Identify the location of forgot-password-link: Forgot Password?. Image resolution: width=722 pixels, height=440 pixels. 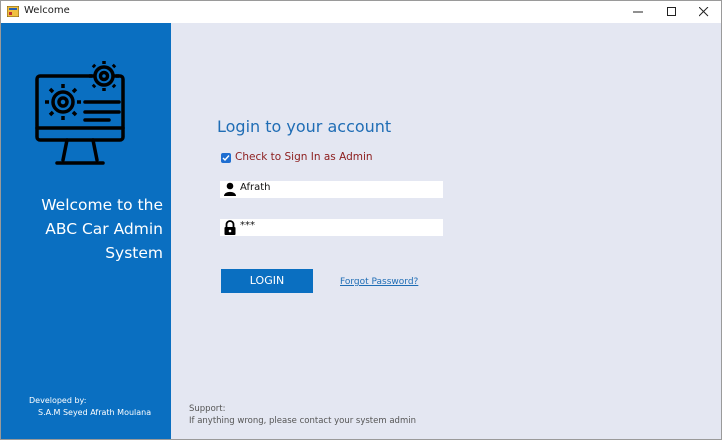
(379, 282).